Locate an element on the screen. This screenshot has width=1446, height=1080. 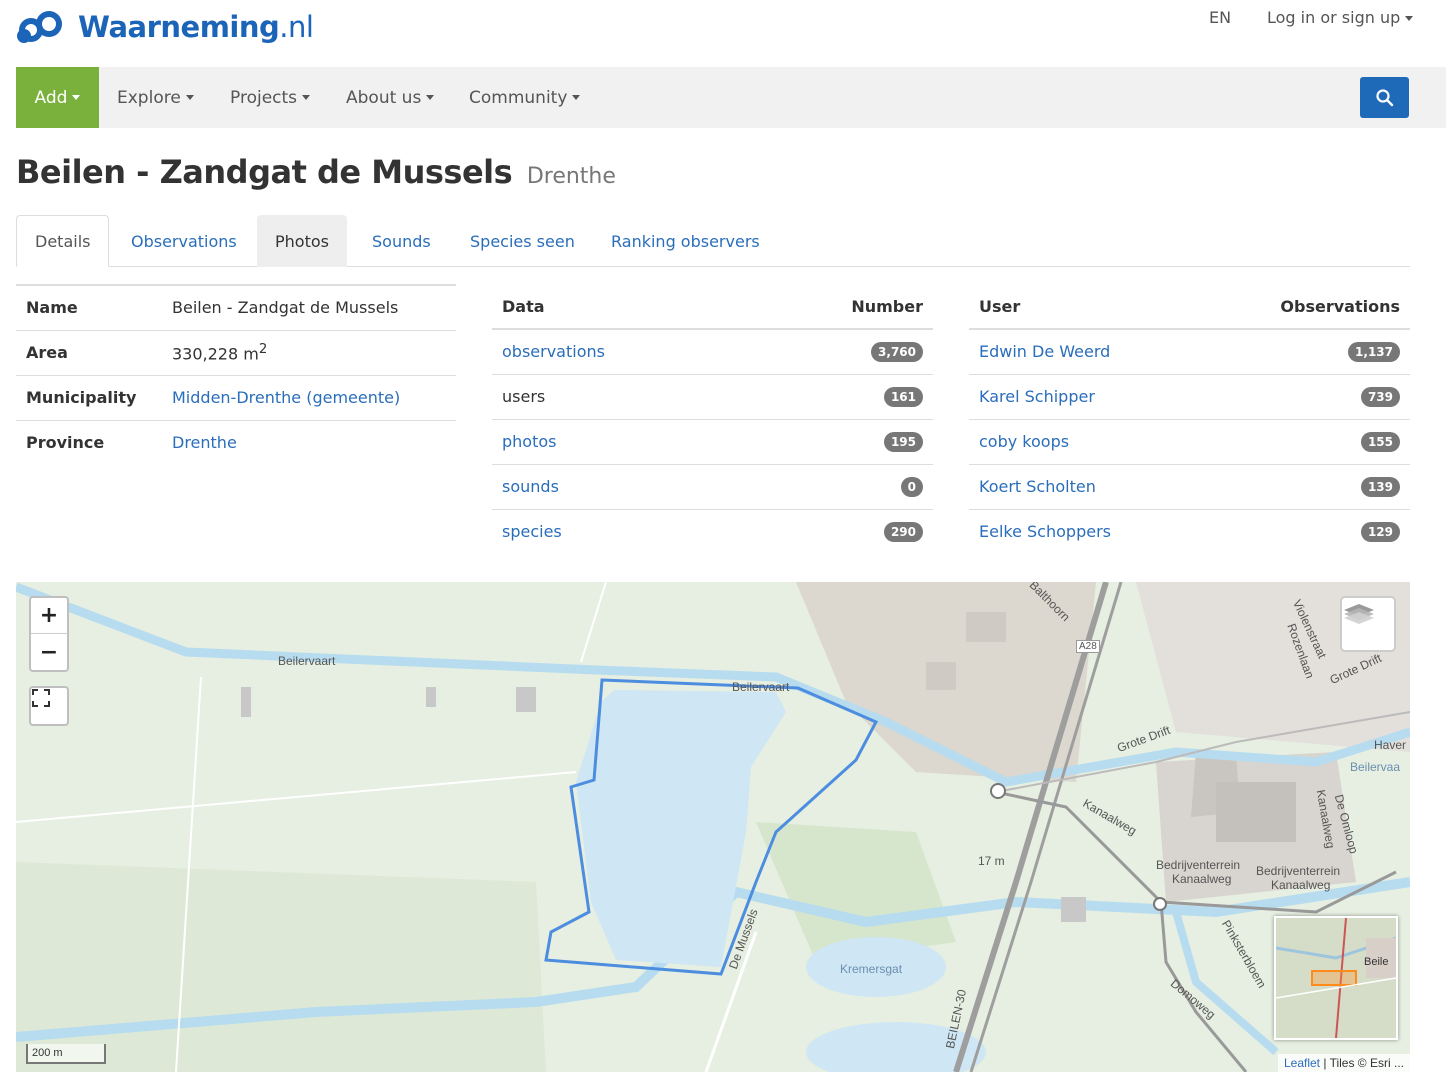
map-label: Kremersgat is located at coordinates (871, 969).